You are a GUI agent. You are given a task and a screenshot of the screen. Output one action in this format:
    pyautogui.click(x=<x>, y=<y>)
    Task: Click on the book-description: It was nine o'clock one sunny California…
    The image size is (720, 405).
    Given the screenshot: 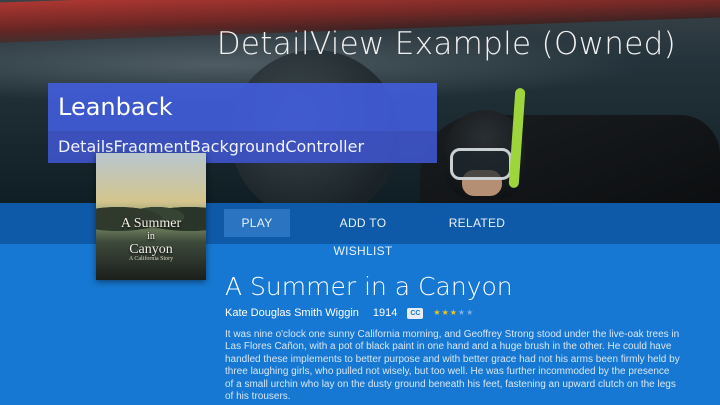 What is the action you would take?
    pyautogui.click(x=452, y=366)
    